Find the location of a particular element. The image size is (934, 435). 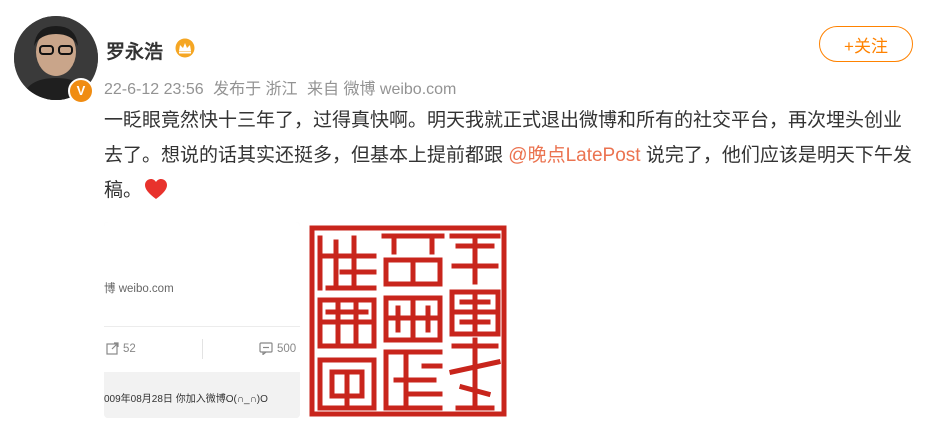

user-name: 罗永浩 is located at coordinates (134, 50).